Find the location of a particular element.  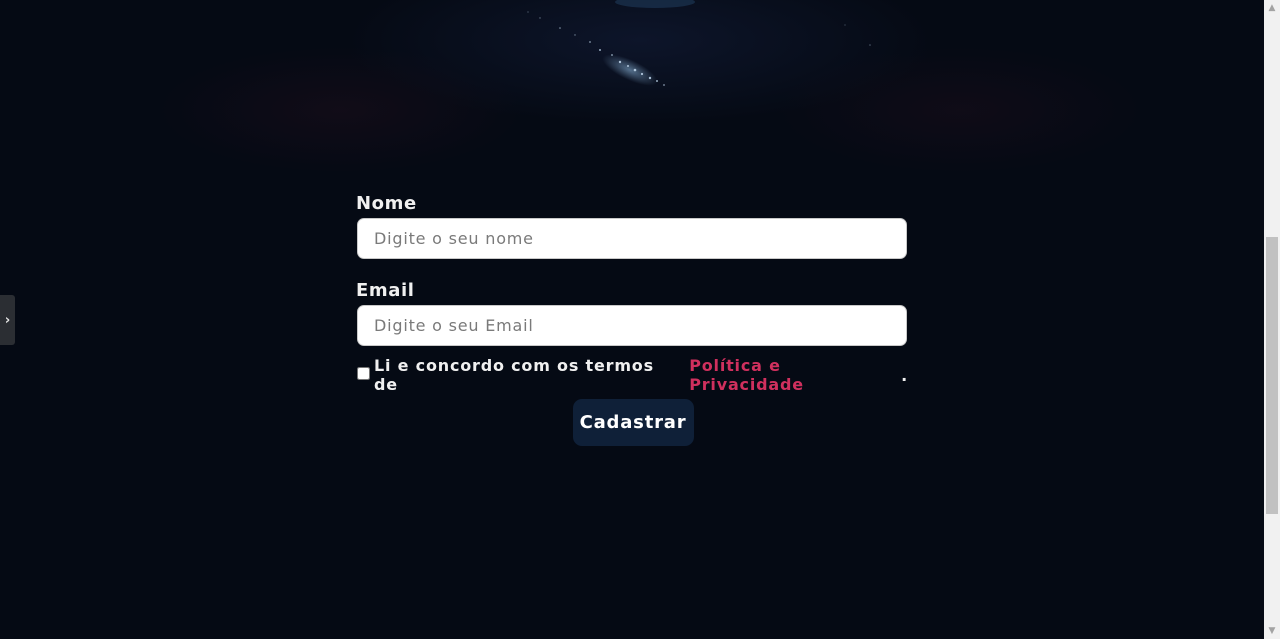

submit-container: Cadastrar is located at coordinates (632, 422).